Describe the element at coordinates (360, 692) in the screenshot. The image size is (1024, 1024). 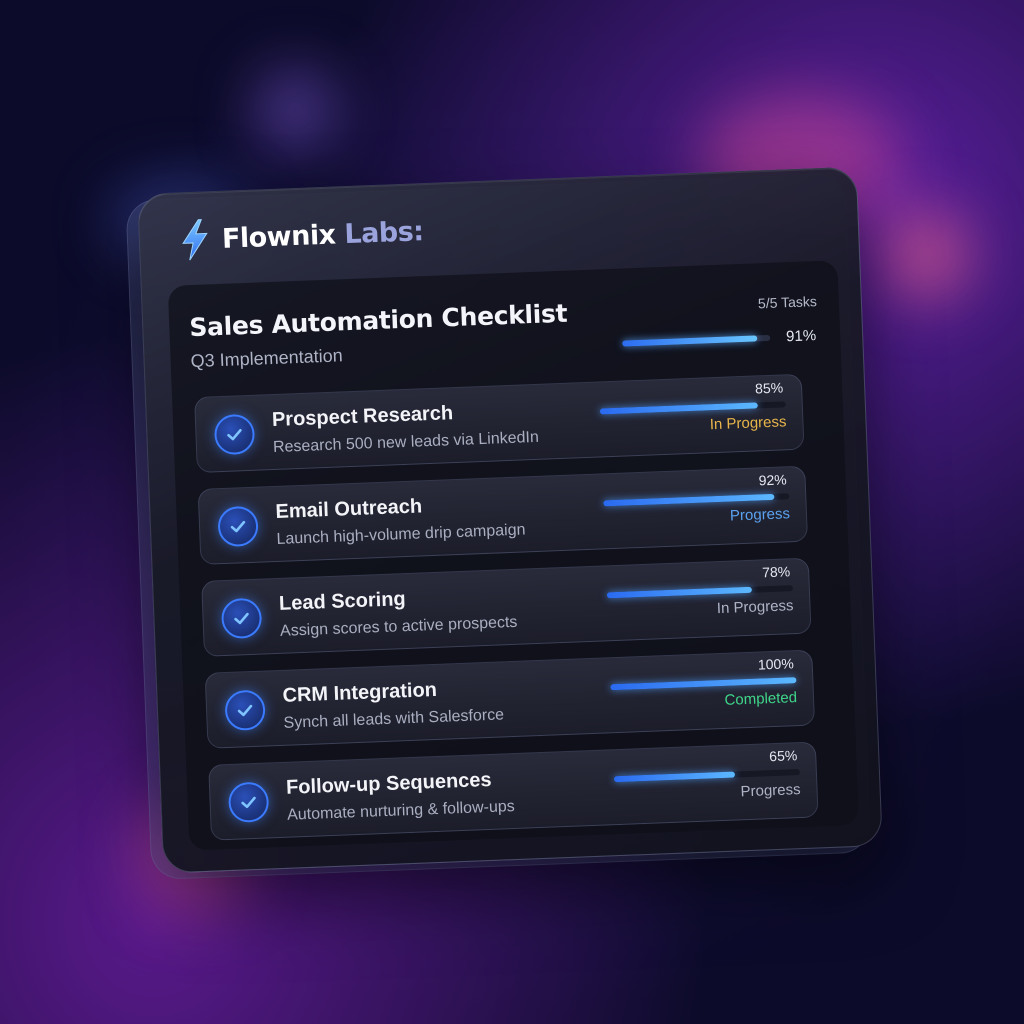
I see `task-title: CRM Integration` at that location.